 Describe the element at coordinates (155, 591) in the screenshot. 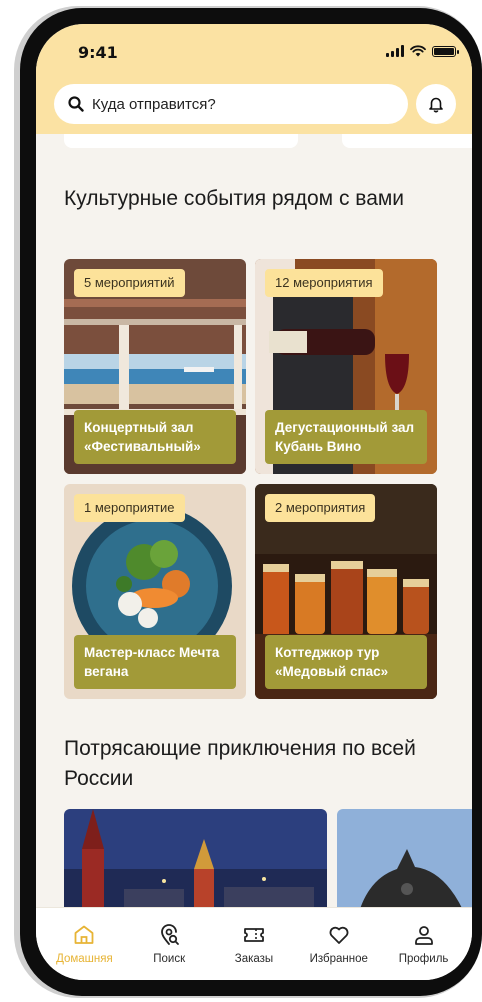

I see `event-card: 1 мероприятие Мастер-класс Мечта вегана` at that location.